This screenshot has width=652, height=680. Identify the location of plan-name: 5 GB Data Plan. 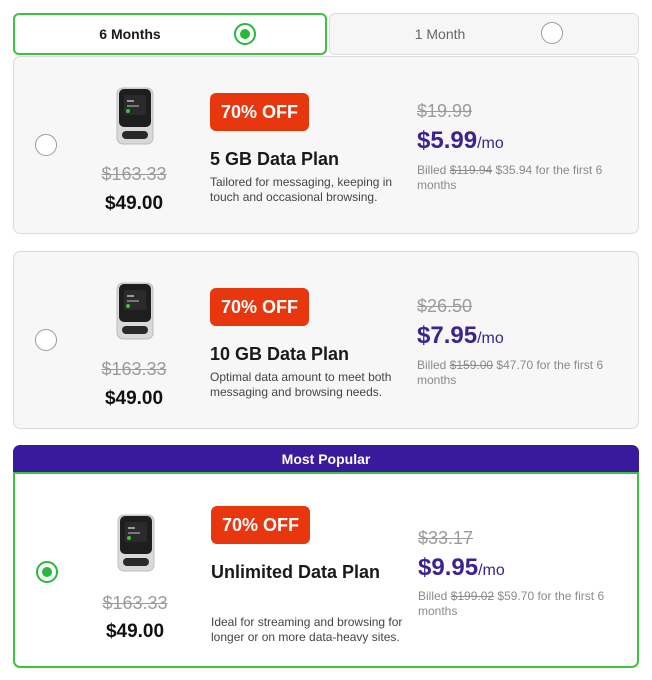
(275, 159).